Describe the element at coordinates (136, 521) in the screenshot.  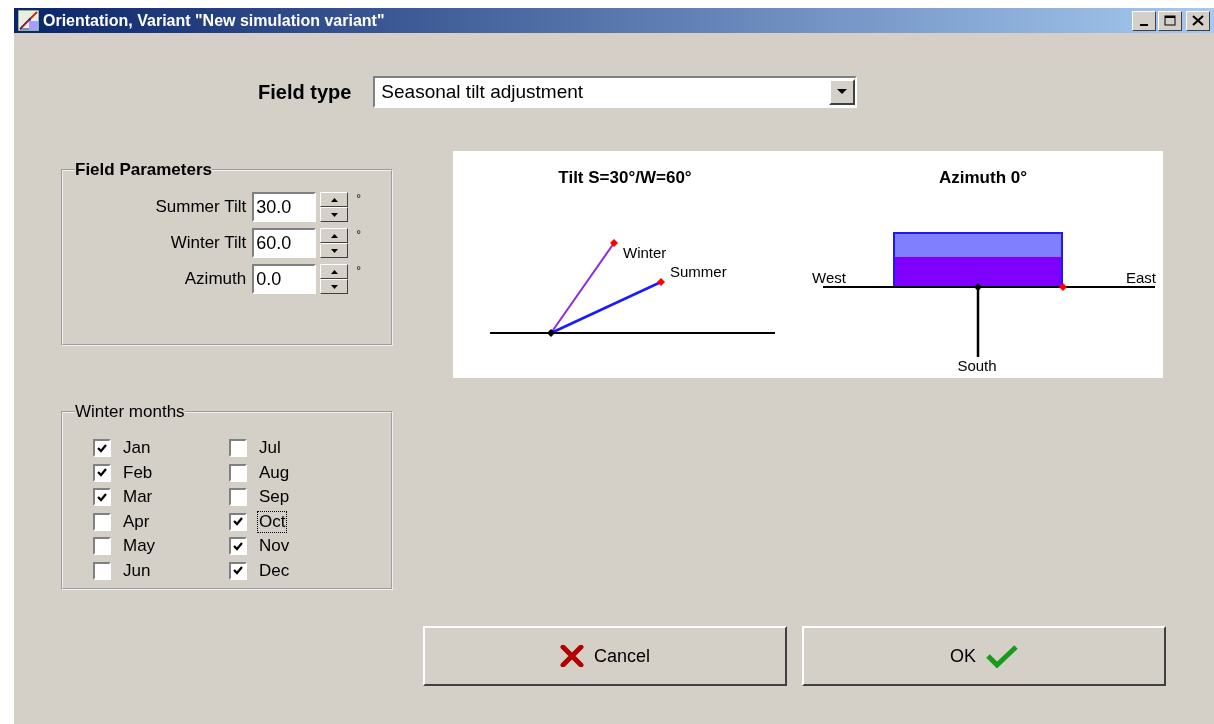
I see `month-label: Apr` at that location.